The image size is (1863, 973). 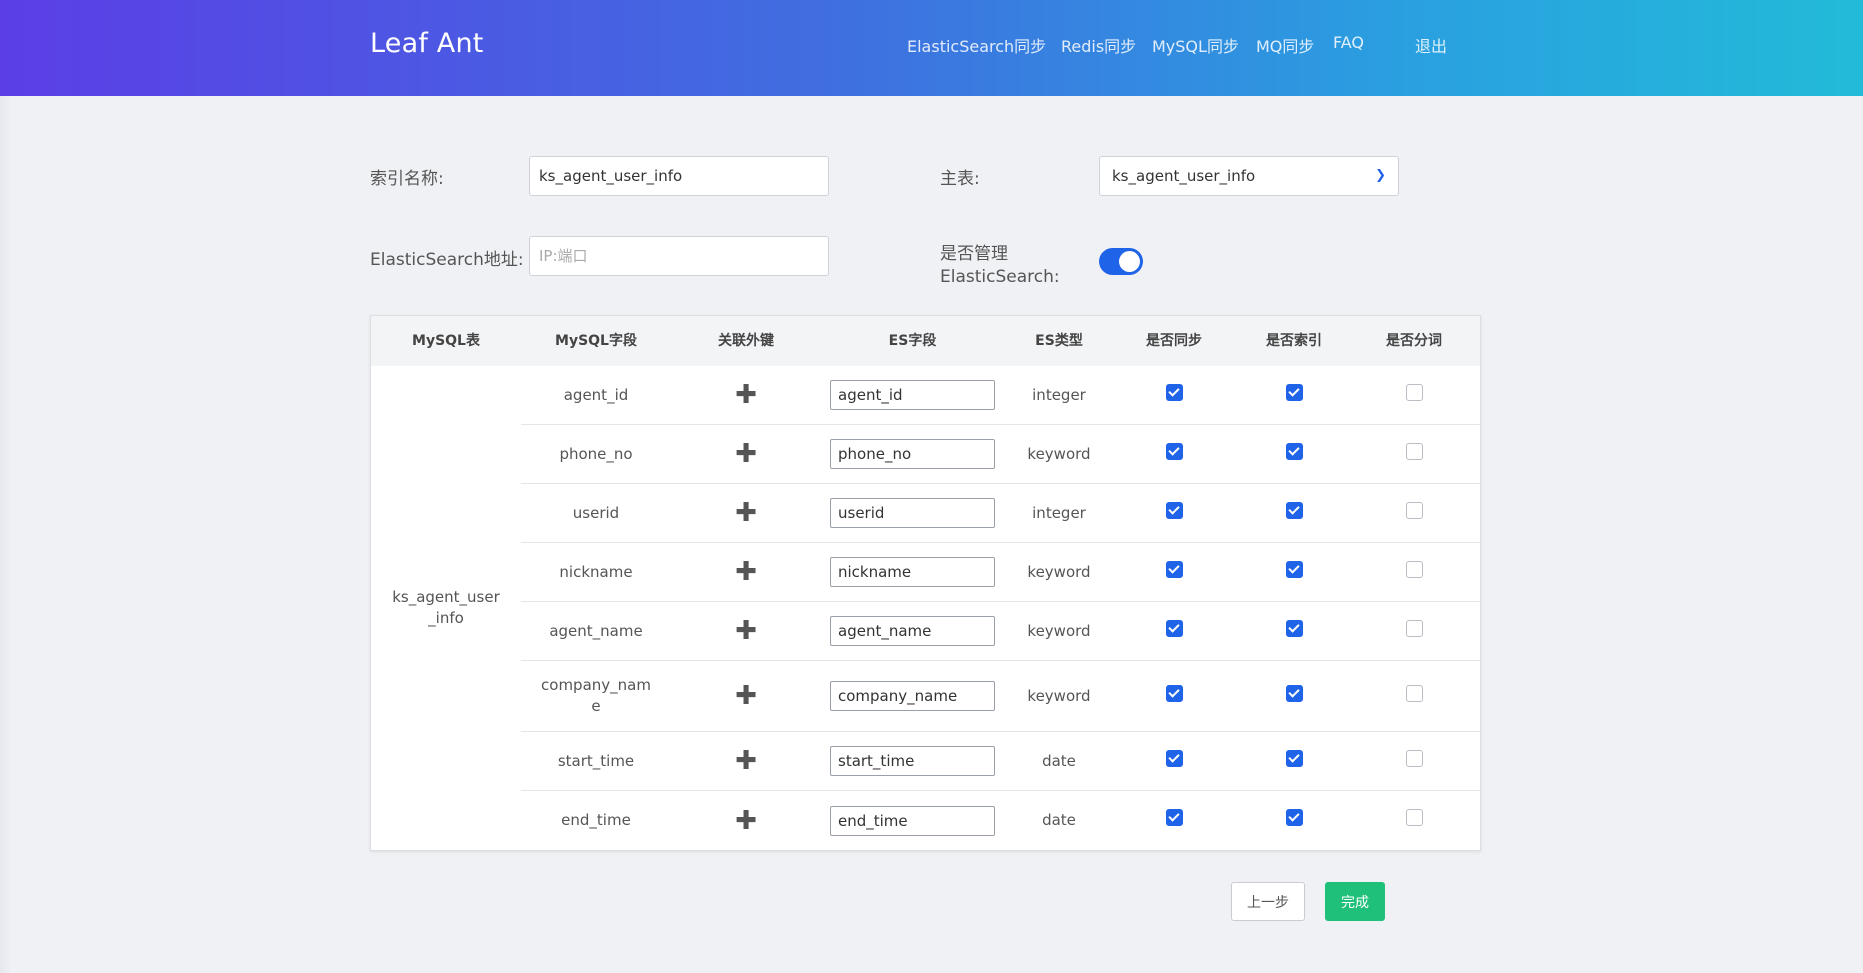 What do you see at coordinates (679, 176) in the screenshot?
I see `index-name-input` at bounding box center [679, 176].